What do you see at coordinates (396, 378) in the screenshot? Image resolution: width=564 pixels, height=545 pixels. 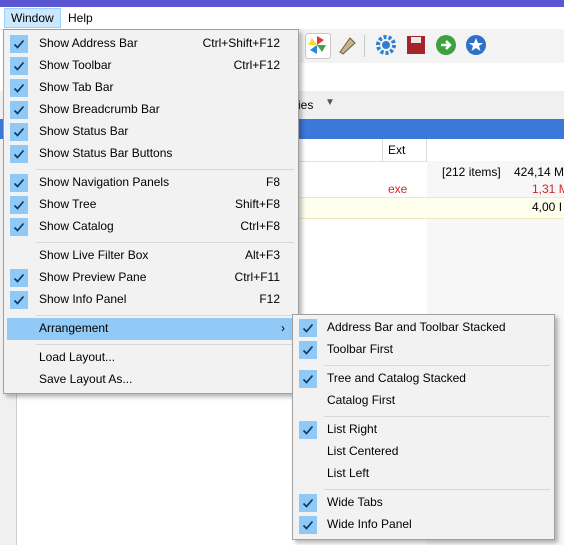 I see `menu-item-label: Tree and Catalog Stacked` at bounding box center [396, 378].